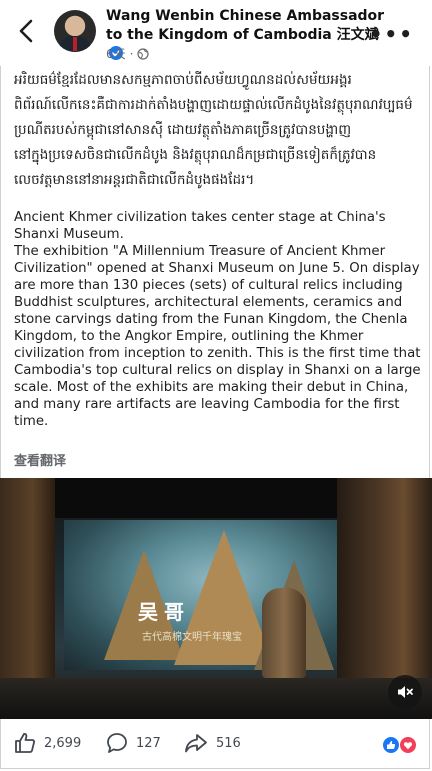 Image resolution: width=432 pixels, height=771 pixels. I want to click on like-button: 2,699, so click(47, 743).